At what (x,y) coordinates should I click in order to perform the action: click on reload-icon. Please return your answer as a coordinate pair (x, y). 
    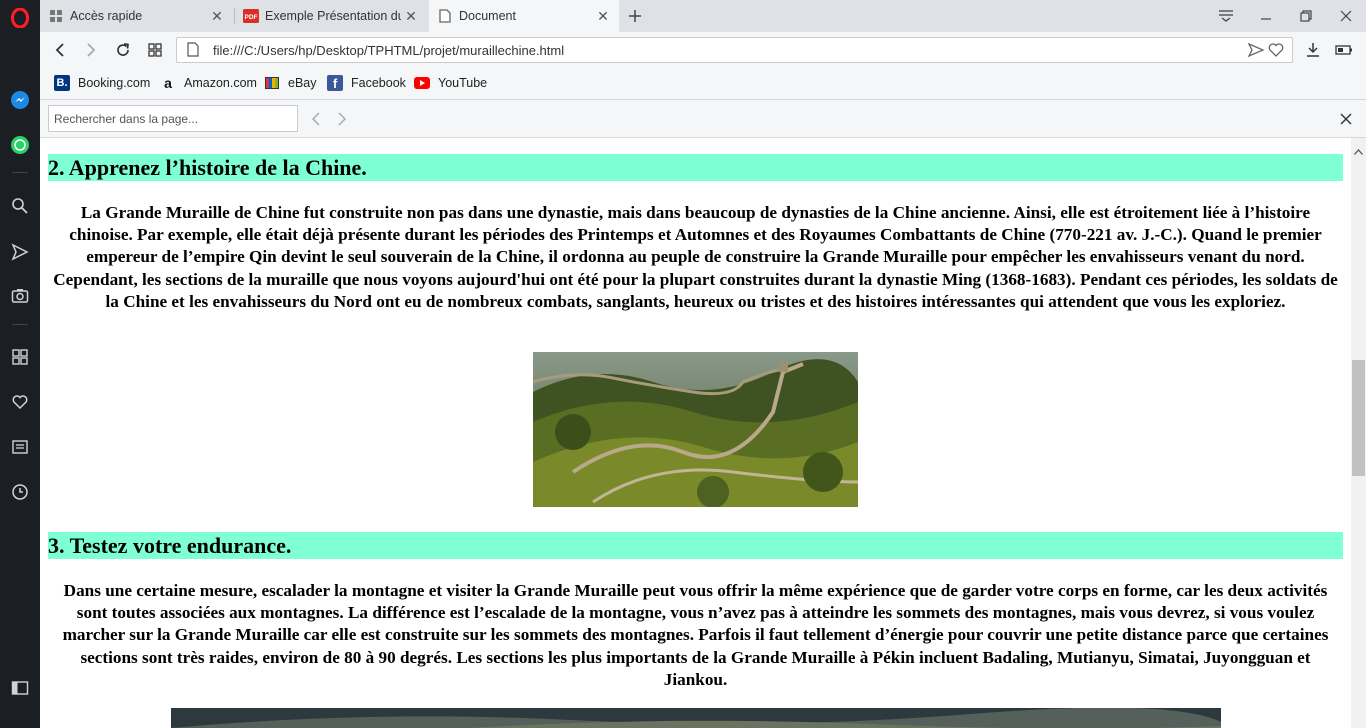
    Looking at the image, I should click on (123, 50).